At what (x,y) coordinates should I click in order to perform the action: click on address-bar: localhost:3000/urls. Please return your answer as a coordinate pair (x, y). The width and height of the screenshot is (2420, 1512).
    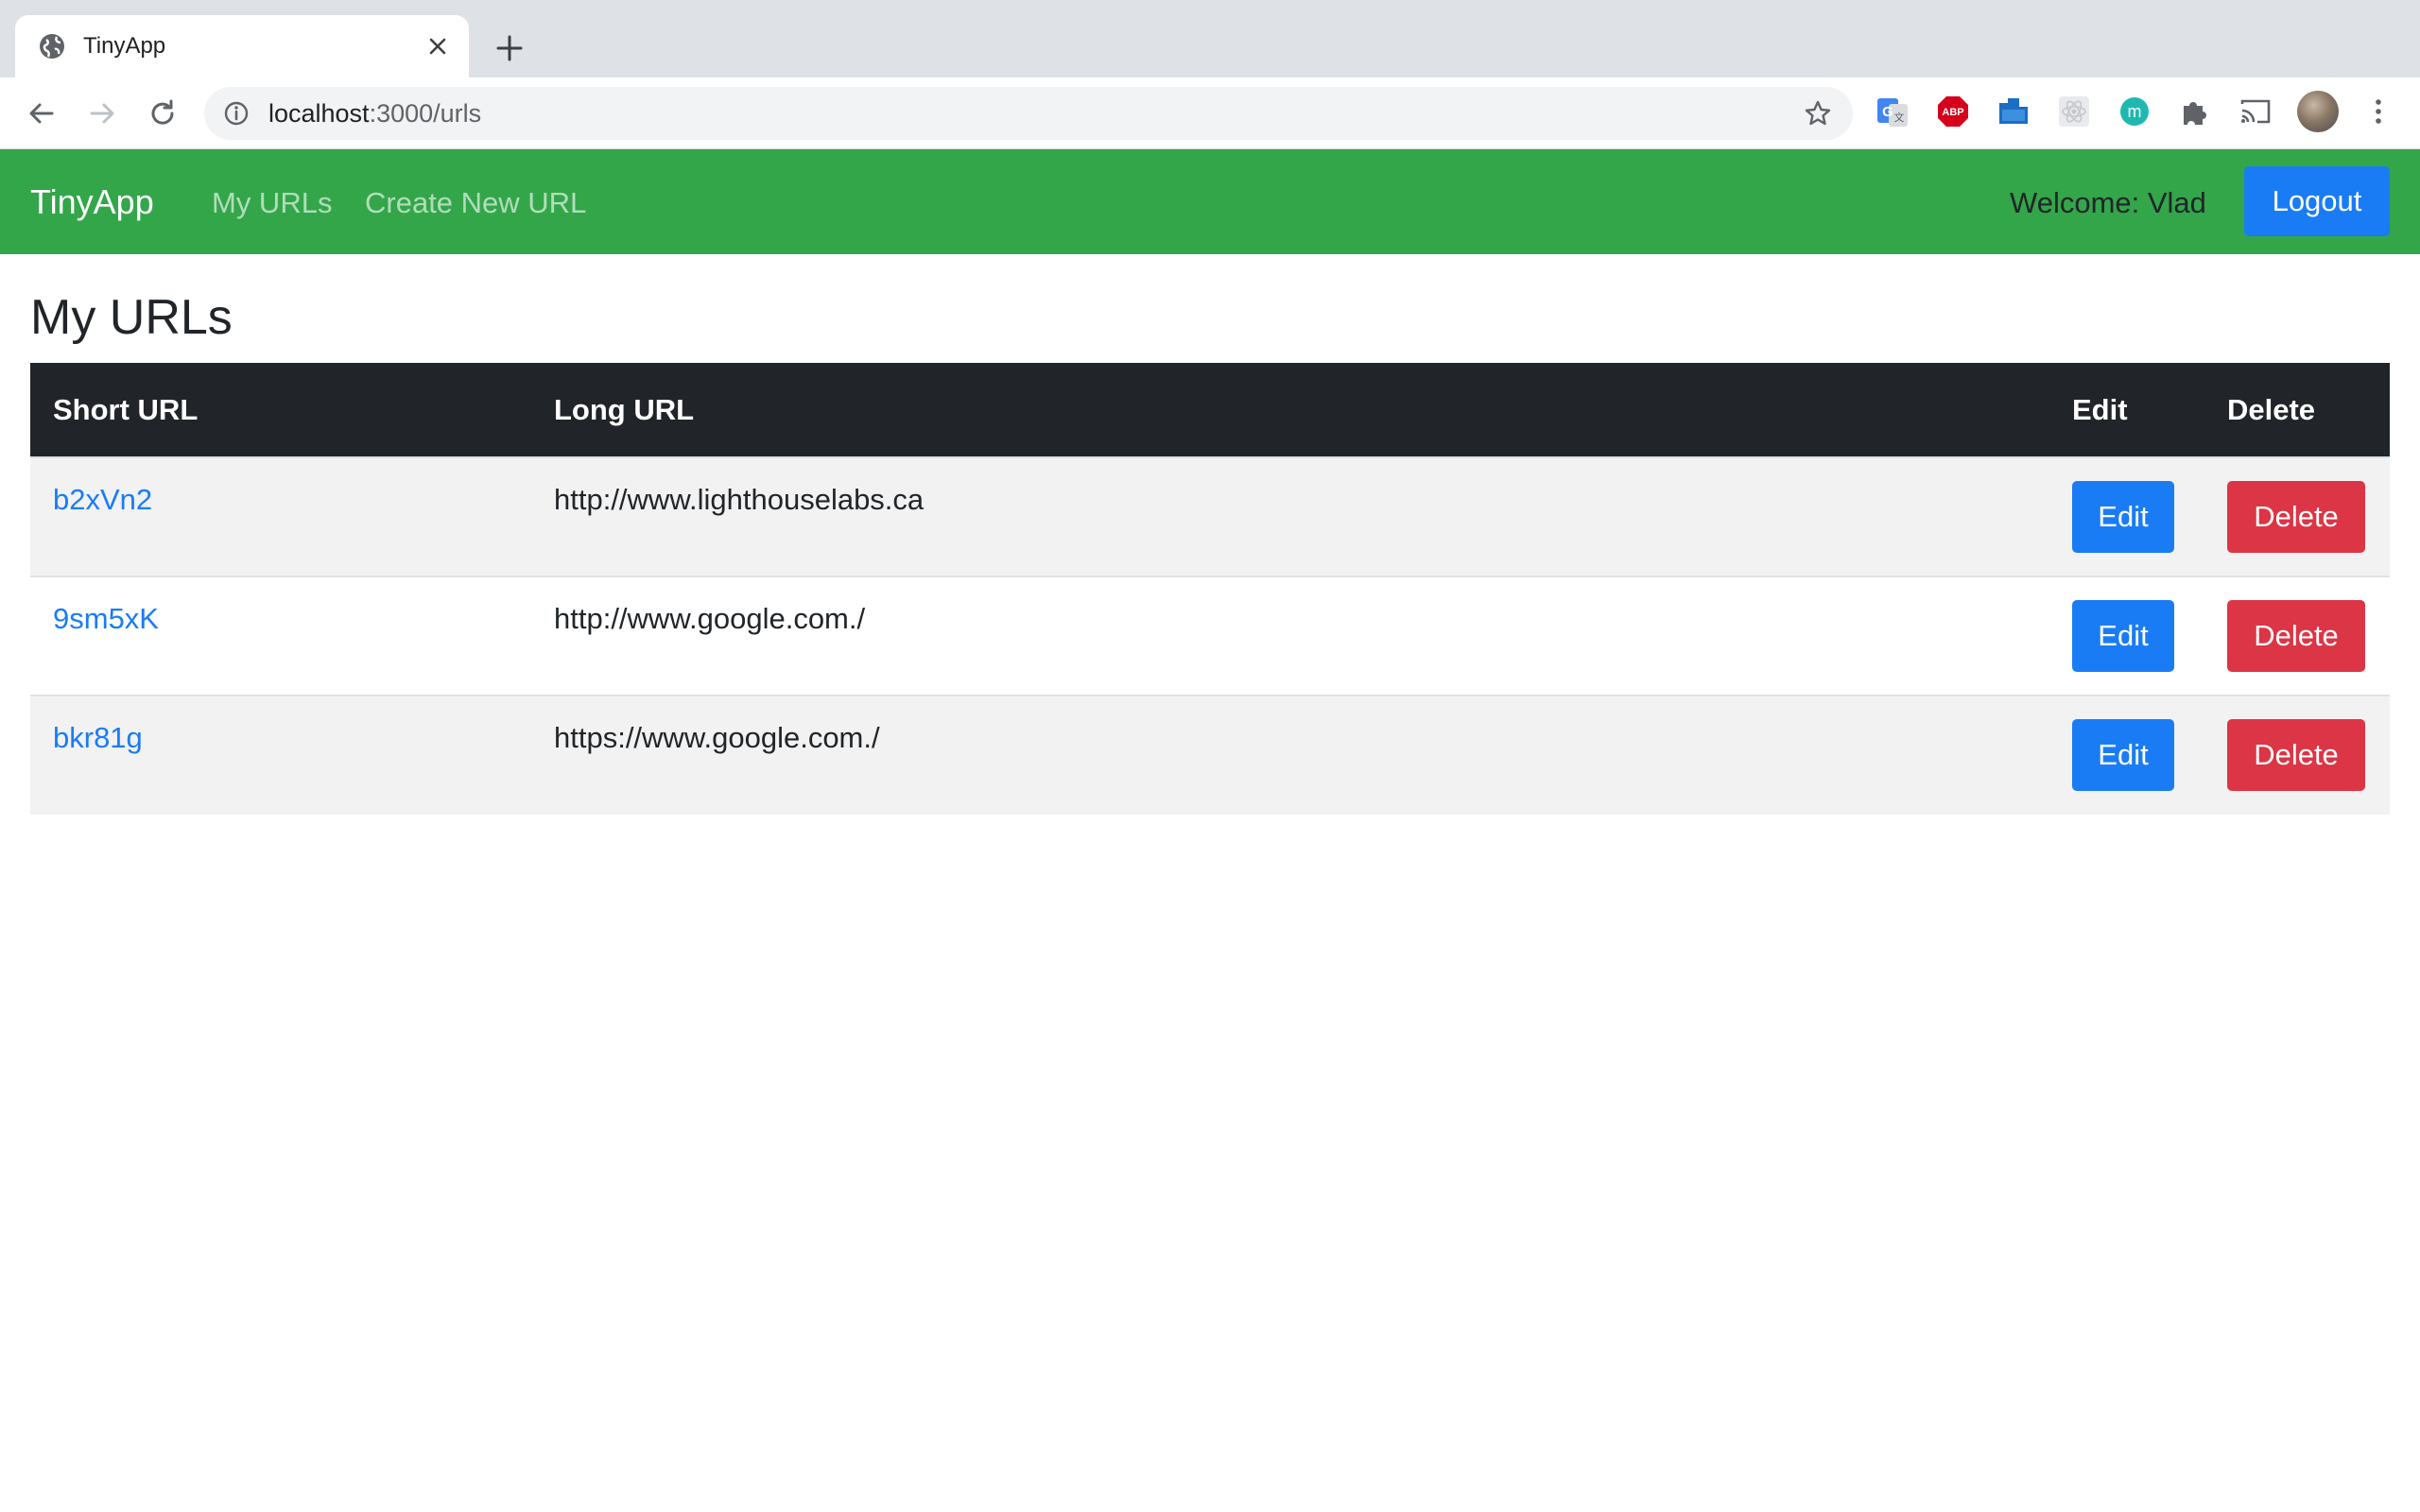
    Looking at the image, I should click on (1028, 113).